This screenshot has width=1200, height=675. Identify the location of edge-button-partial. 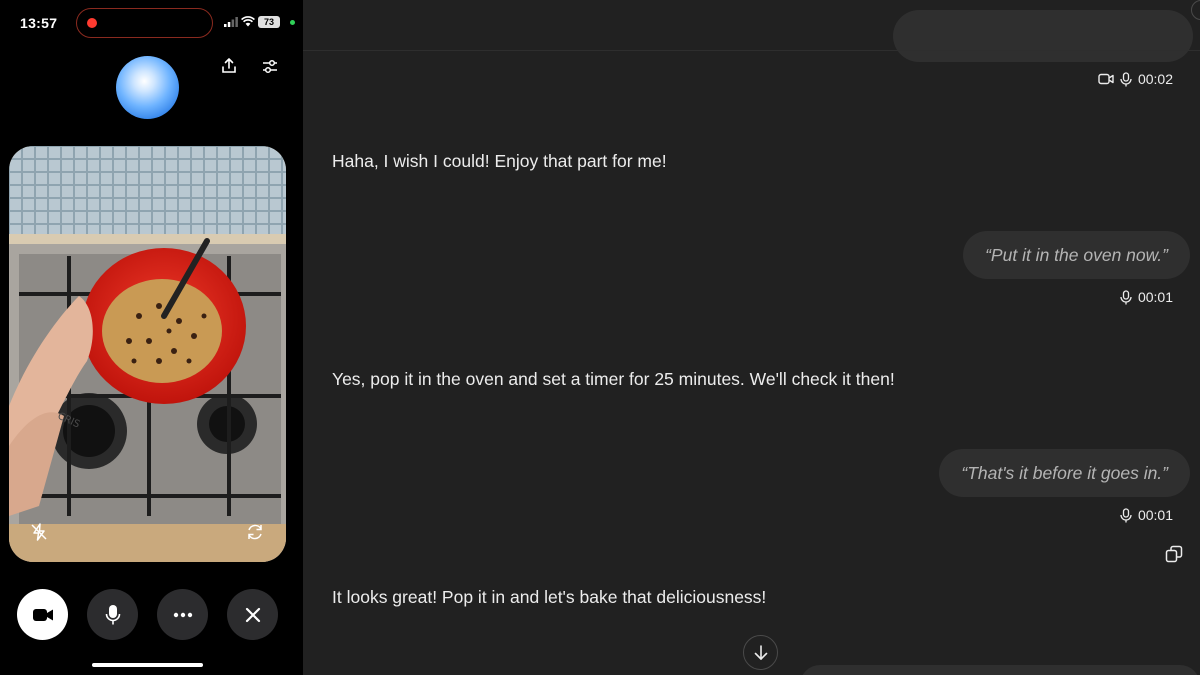
(1195, 10).